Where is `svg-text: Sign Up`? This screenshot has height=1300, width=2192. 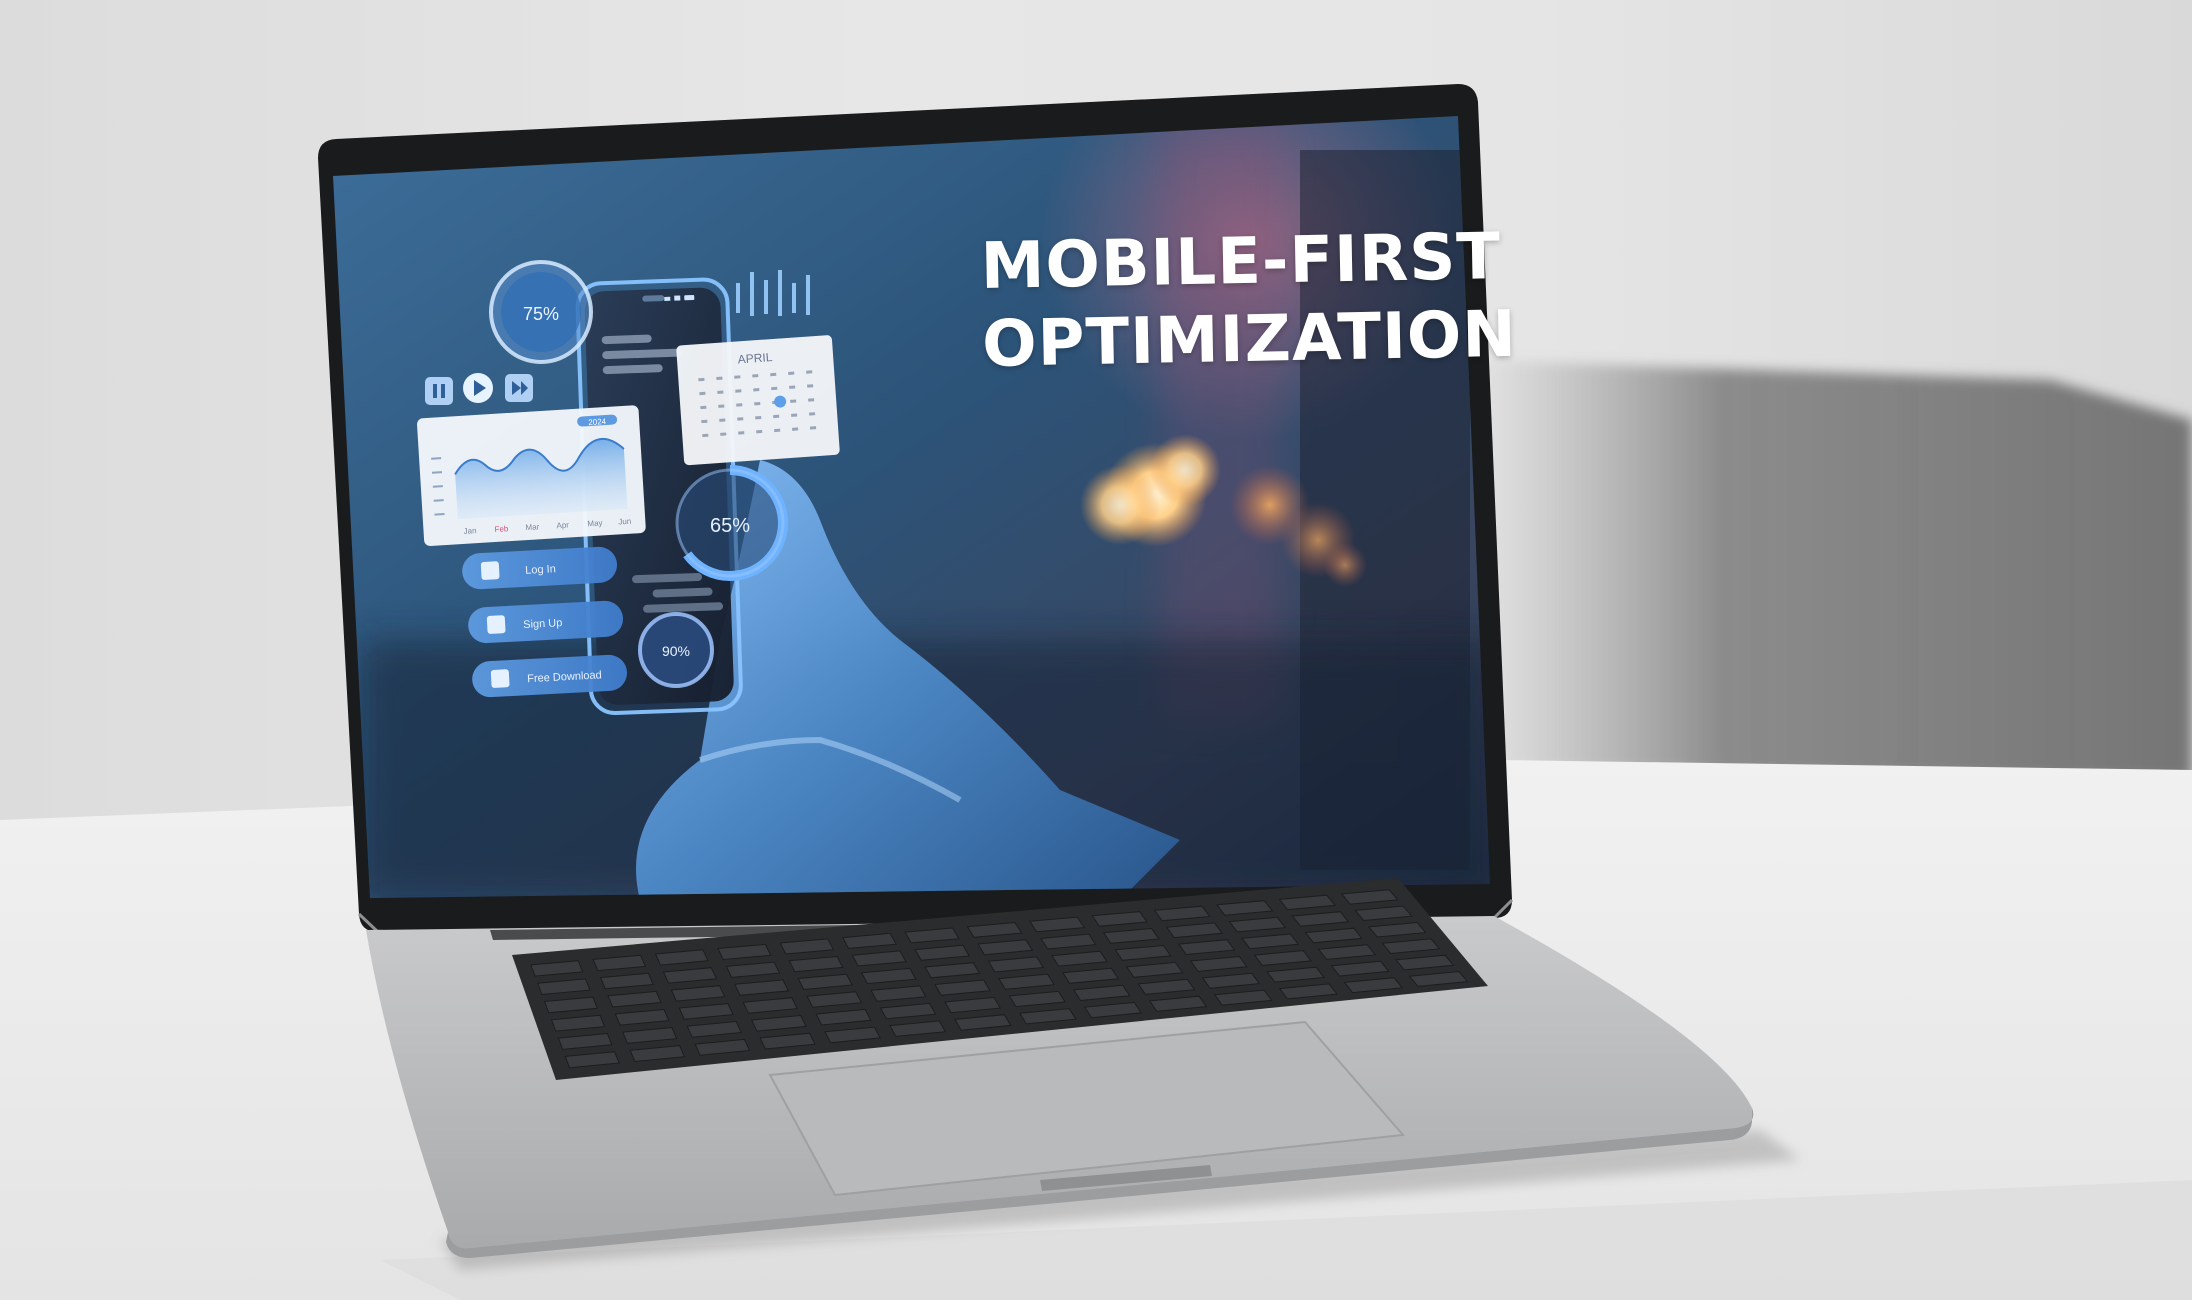 svg-text: Sign Up is located at coordinates (543, 624).